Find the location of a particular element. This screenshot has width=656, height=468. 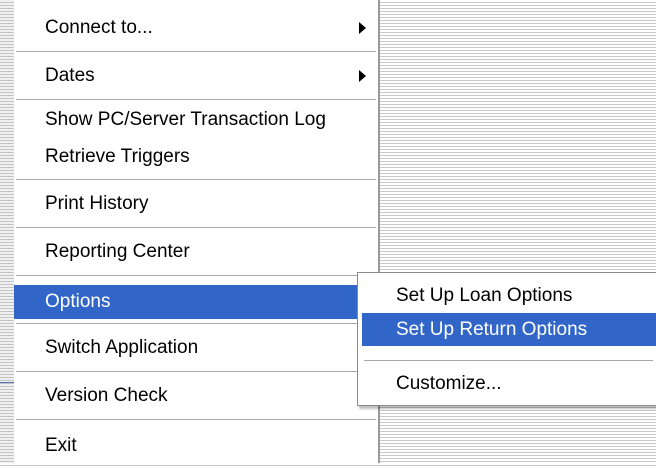

submenu-item-label: Set Up Loan Options is located at coordinates (484, 295).